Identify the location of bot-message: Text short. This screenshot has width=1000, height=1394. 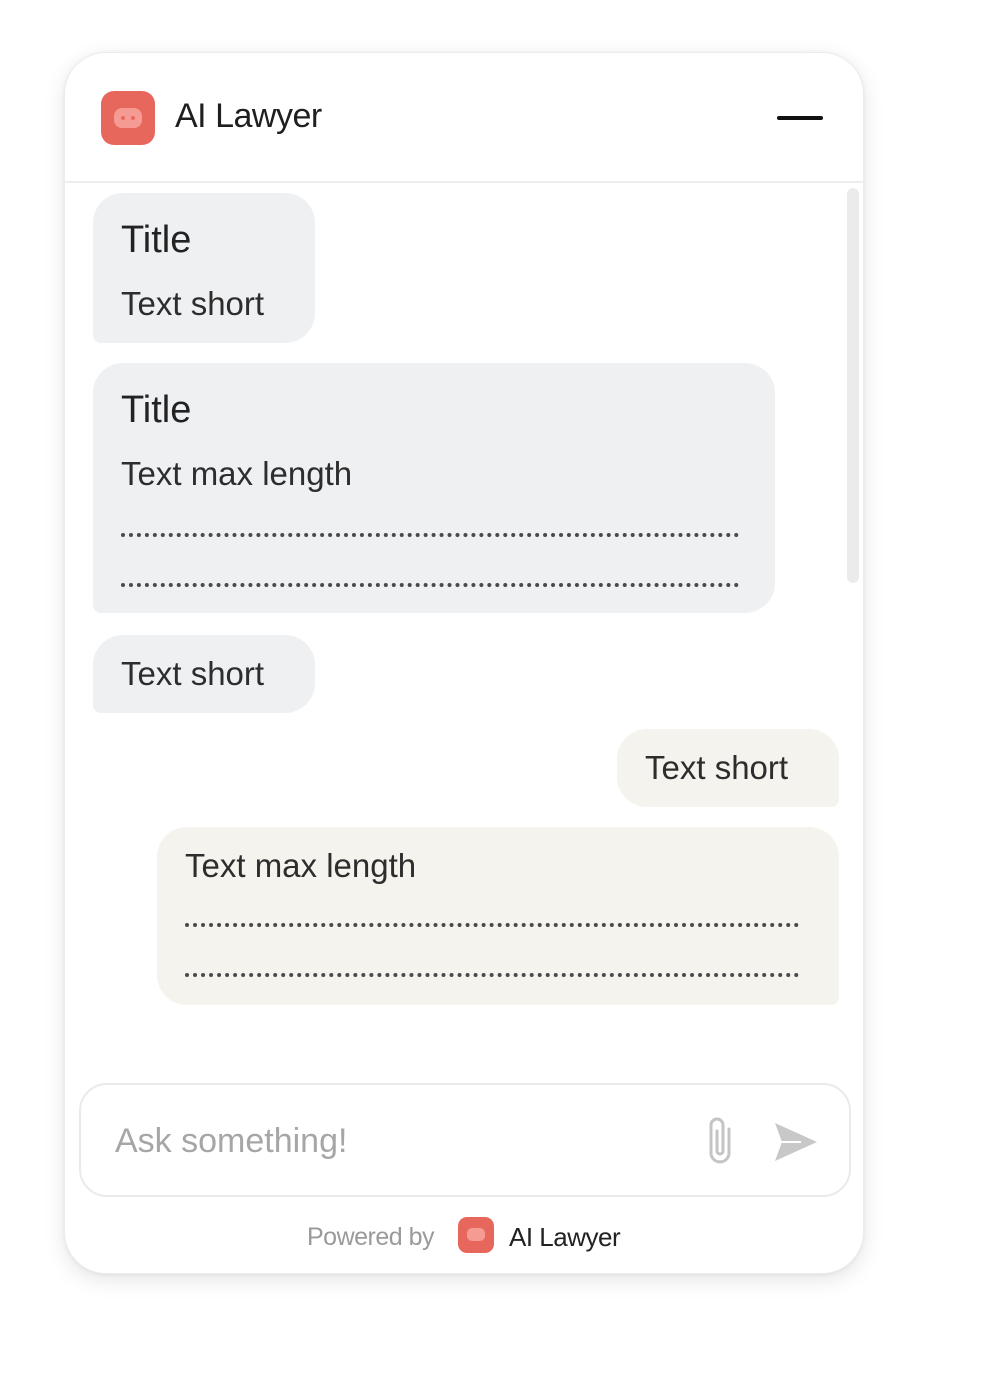
(204, 674).